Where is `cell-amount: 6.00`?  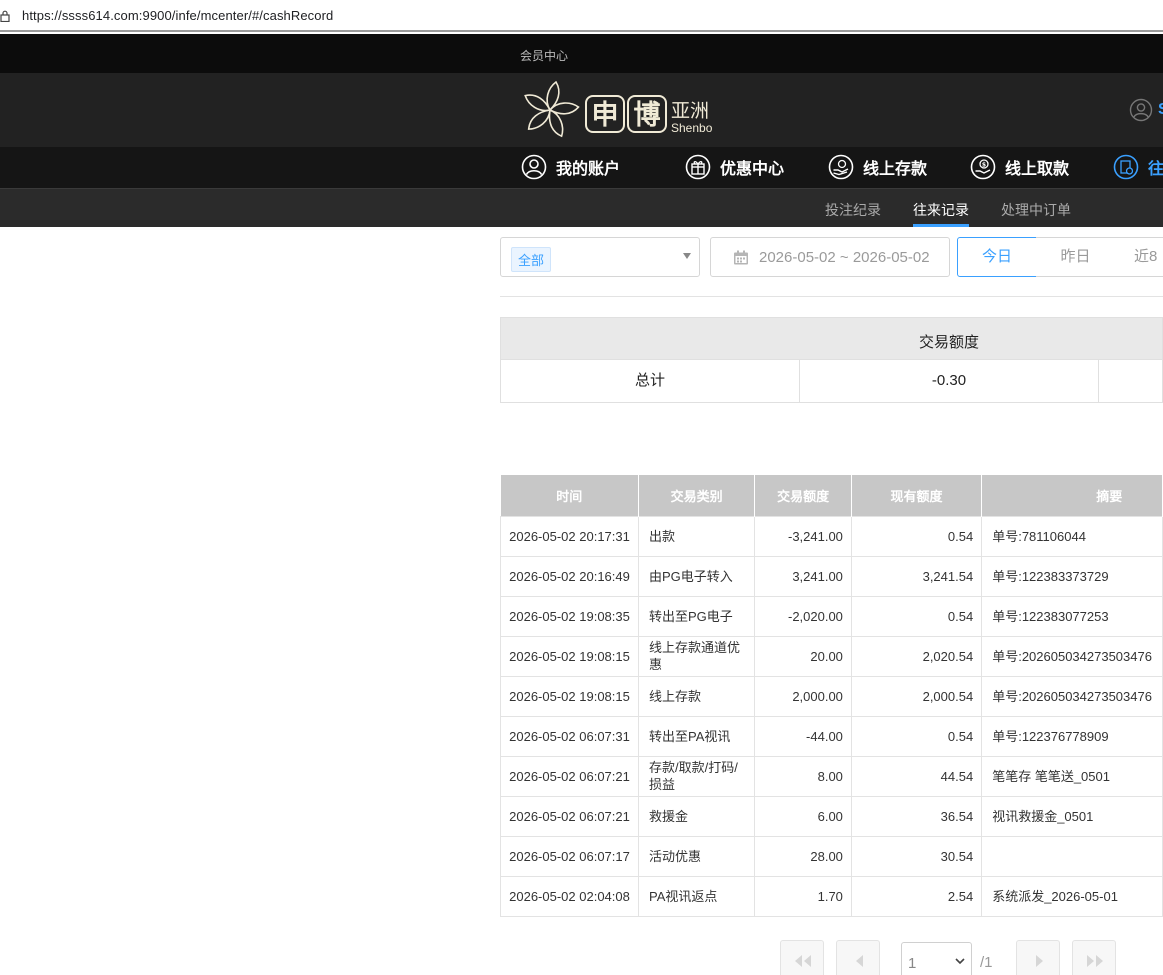
cell-amount: 6.00 is located at coordinates (803, 816).